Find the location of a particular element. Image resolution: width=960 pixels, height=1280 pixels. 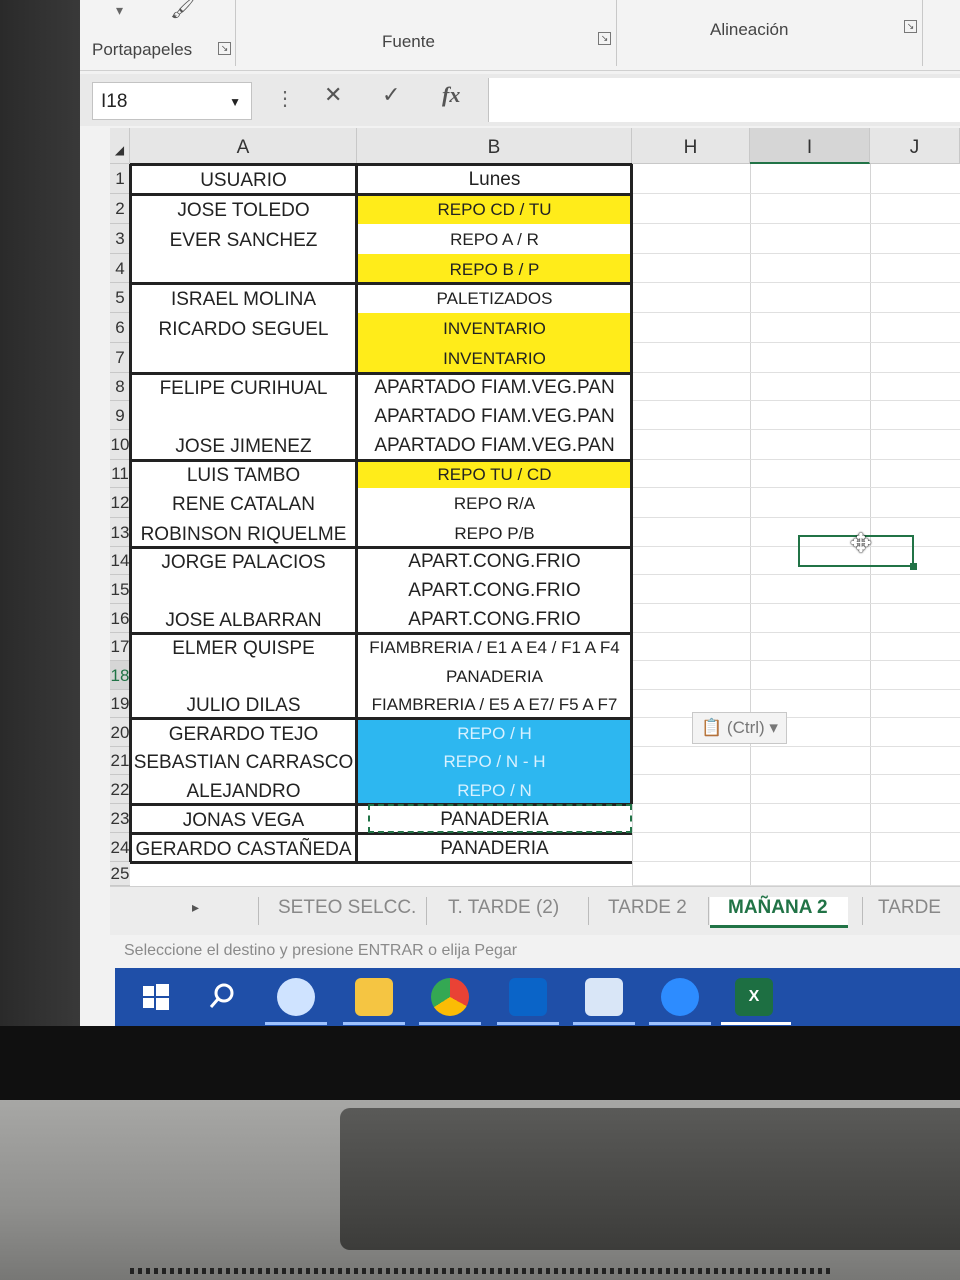

cell-b21: REPO / N - H is located at coordinates (494, 761).